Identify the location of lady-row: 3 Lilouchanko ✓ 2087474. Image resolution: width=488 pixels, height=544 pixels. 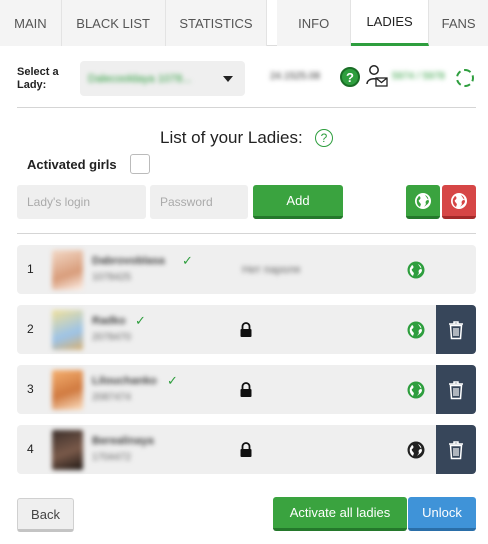
(246, 389).